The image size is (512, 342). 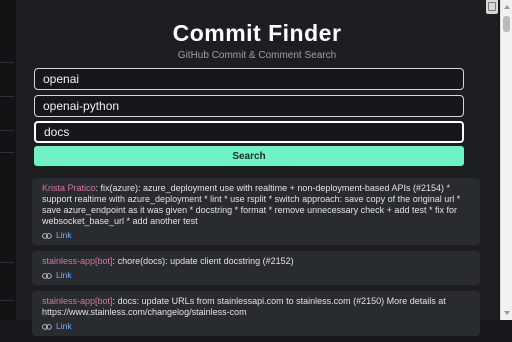 I want to click on background-window-strip, so click(x=8, y=160).